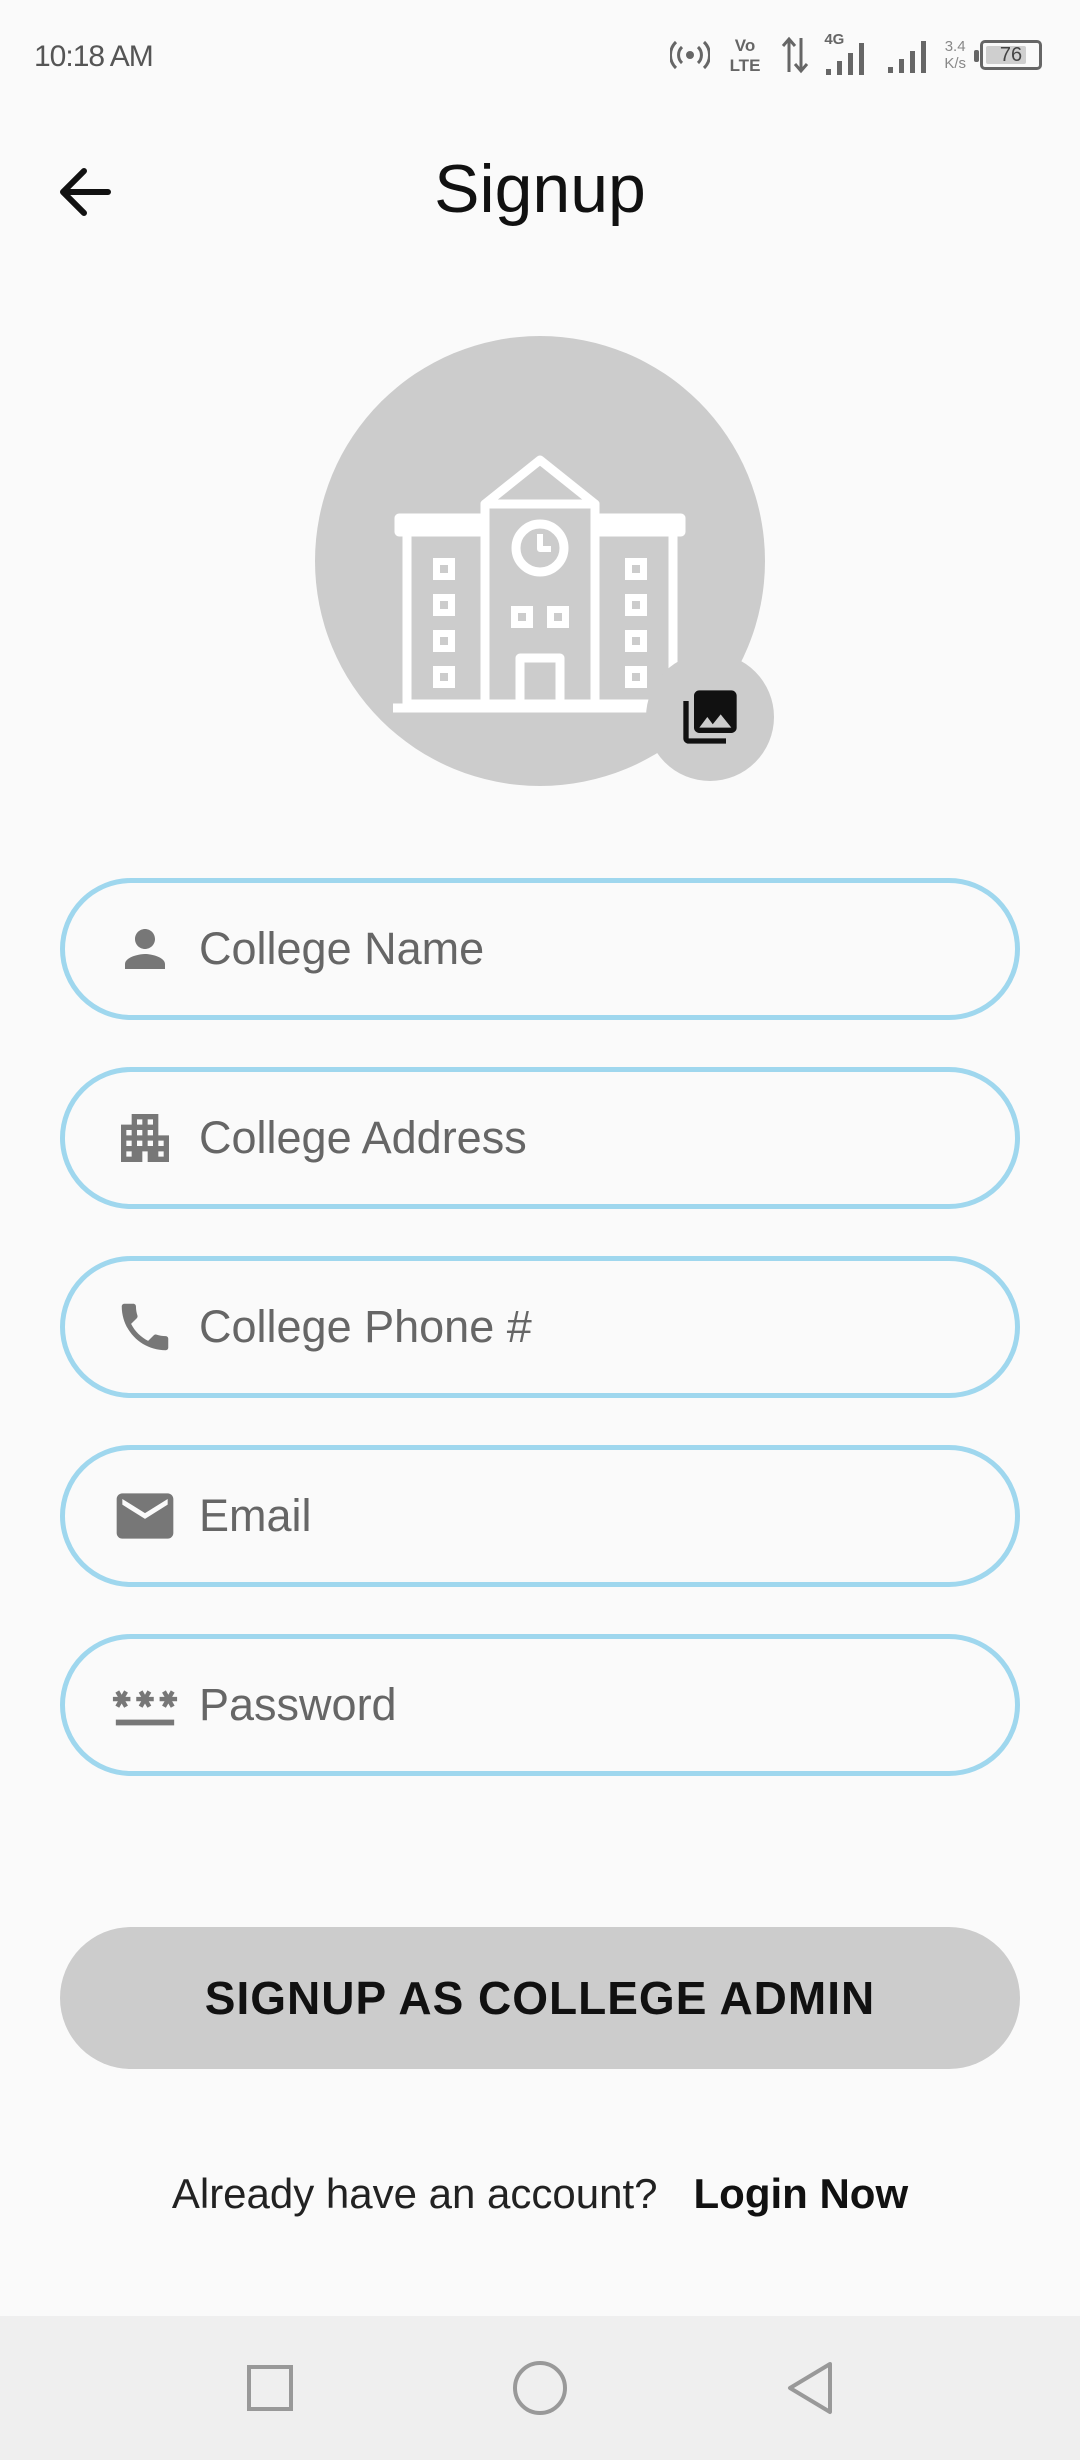  I want to click on college-name-placeholder: College Name, so click(342, 948).